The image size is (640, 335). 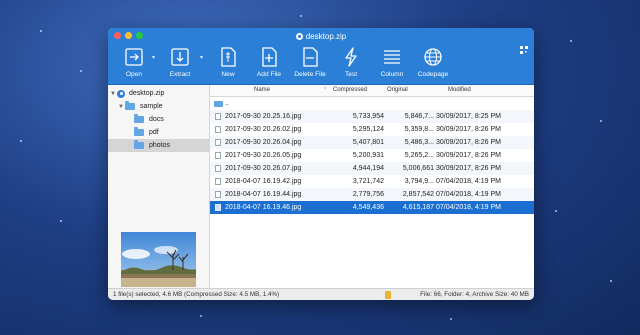 What do you see at coordinates (140, 106) in the screenshot?
I see `tree-folder-sample: ▼ sample` at bounding box center [140, 106].